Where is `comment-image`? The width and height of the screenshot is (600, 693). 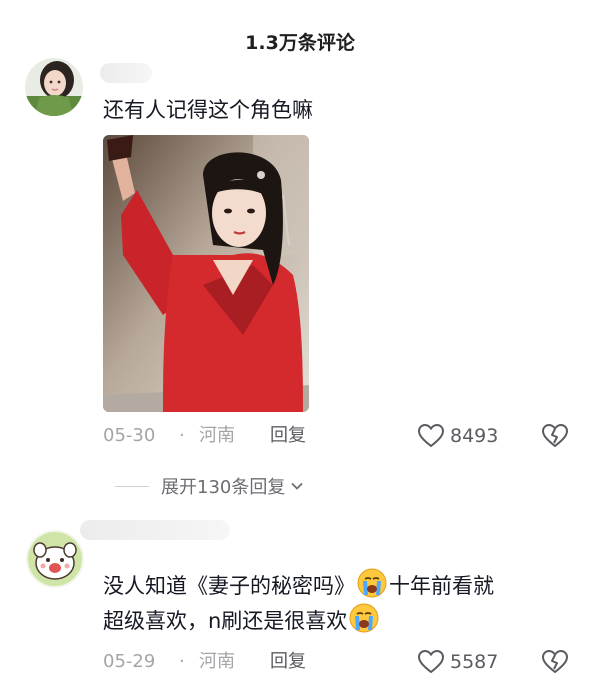
comment-image is located at coordinates (206, 273).